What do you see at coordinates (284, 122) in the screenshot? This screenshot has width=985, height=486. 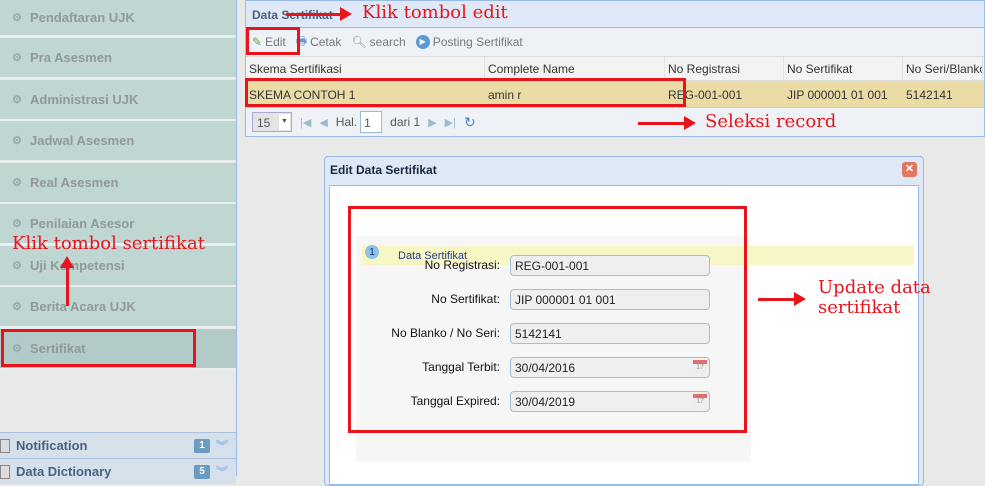 I see `chevron-down-icon: ▼` at bounding box center [284, 122].